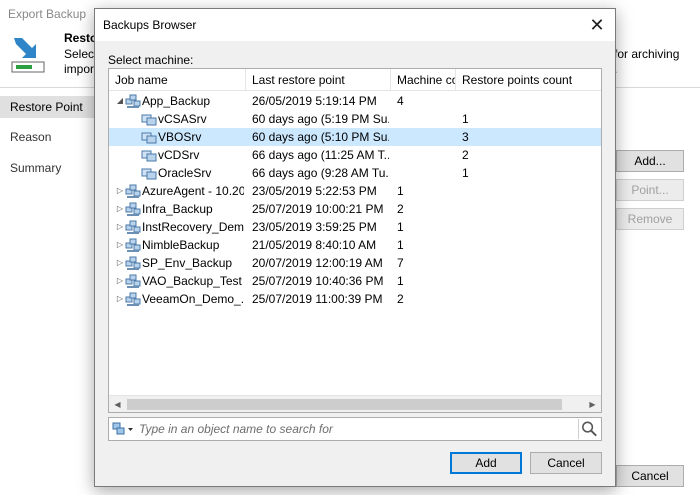 This screenshot has height=495, width=700. What do you see at coordinates (28, 55) in the screenshot?
I see `restore-arrow-icon` at bounding box center [28, 55].